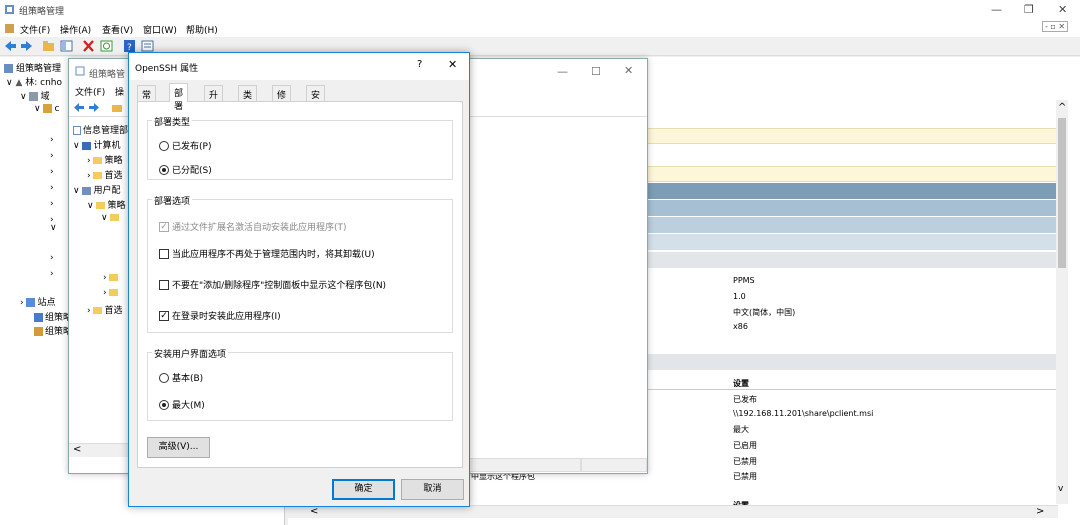 This screenshot has width=1080, height=525. I want to click on menu-view: 查看(V), so click(117, 29).